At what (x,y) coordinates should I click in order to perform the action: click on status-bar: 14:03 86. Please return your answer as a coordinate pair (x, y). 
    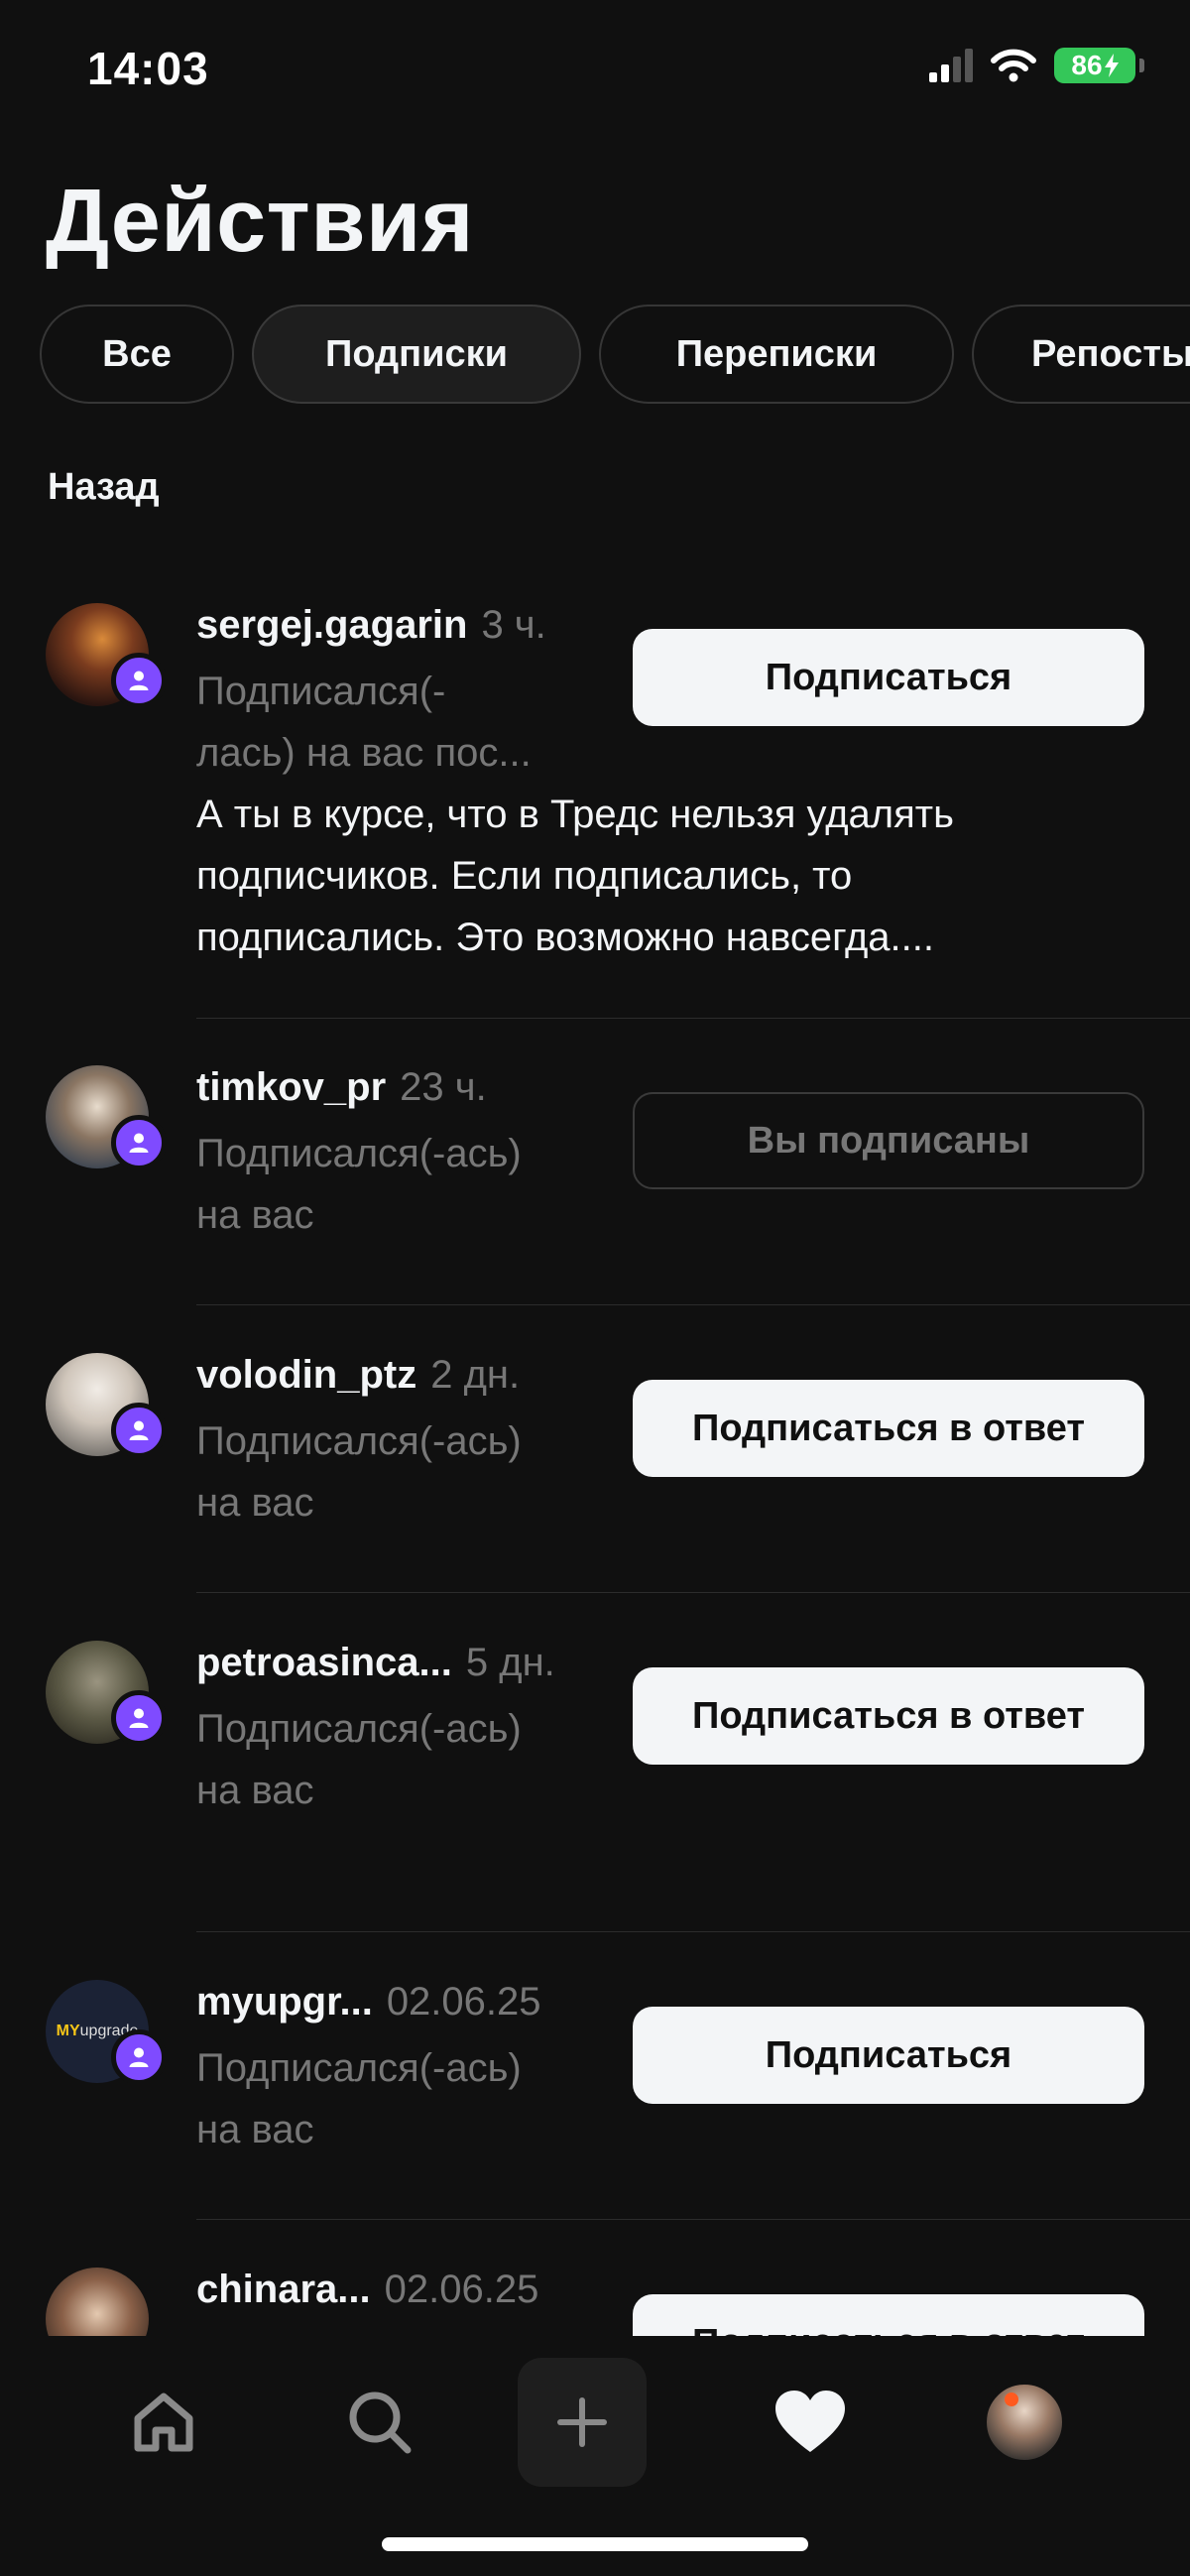
    Looking at the image, I should click on (595, 69).